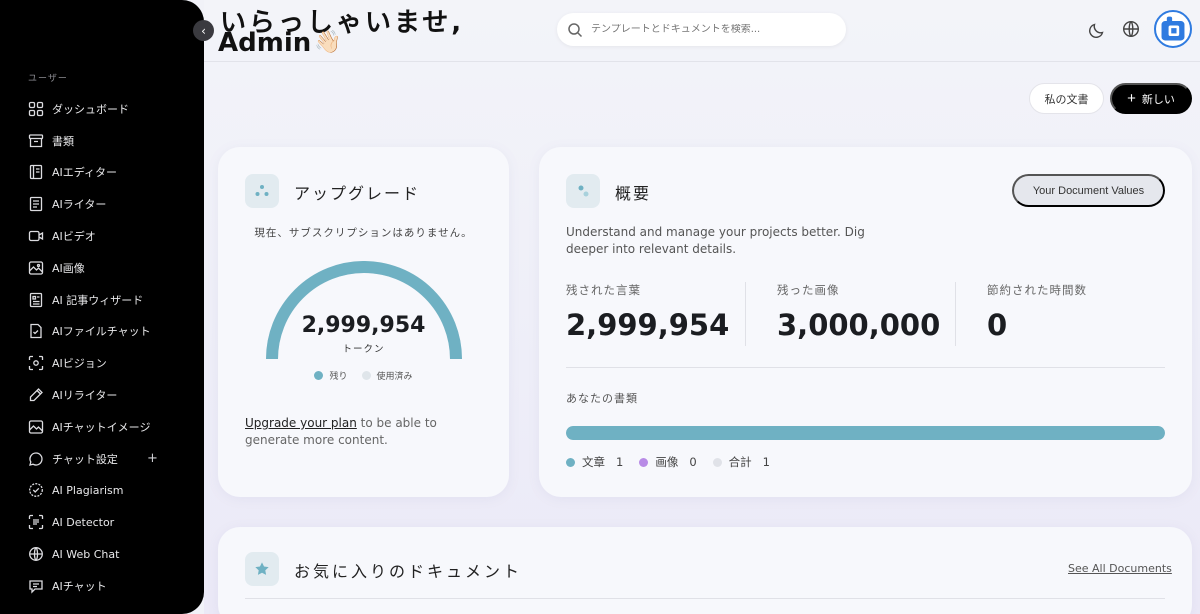 The image size is (1200, 614). I want to click on sidebar-item-label: 書類, so click(63, 141).